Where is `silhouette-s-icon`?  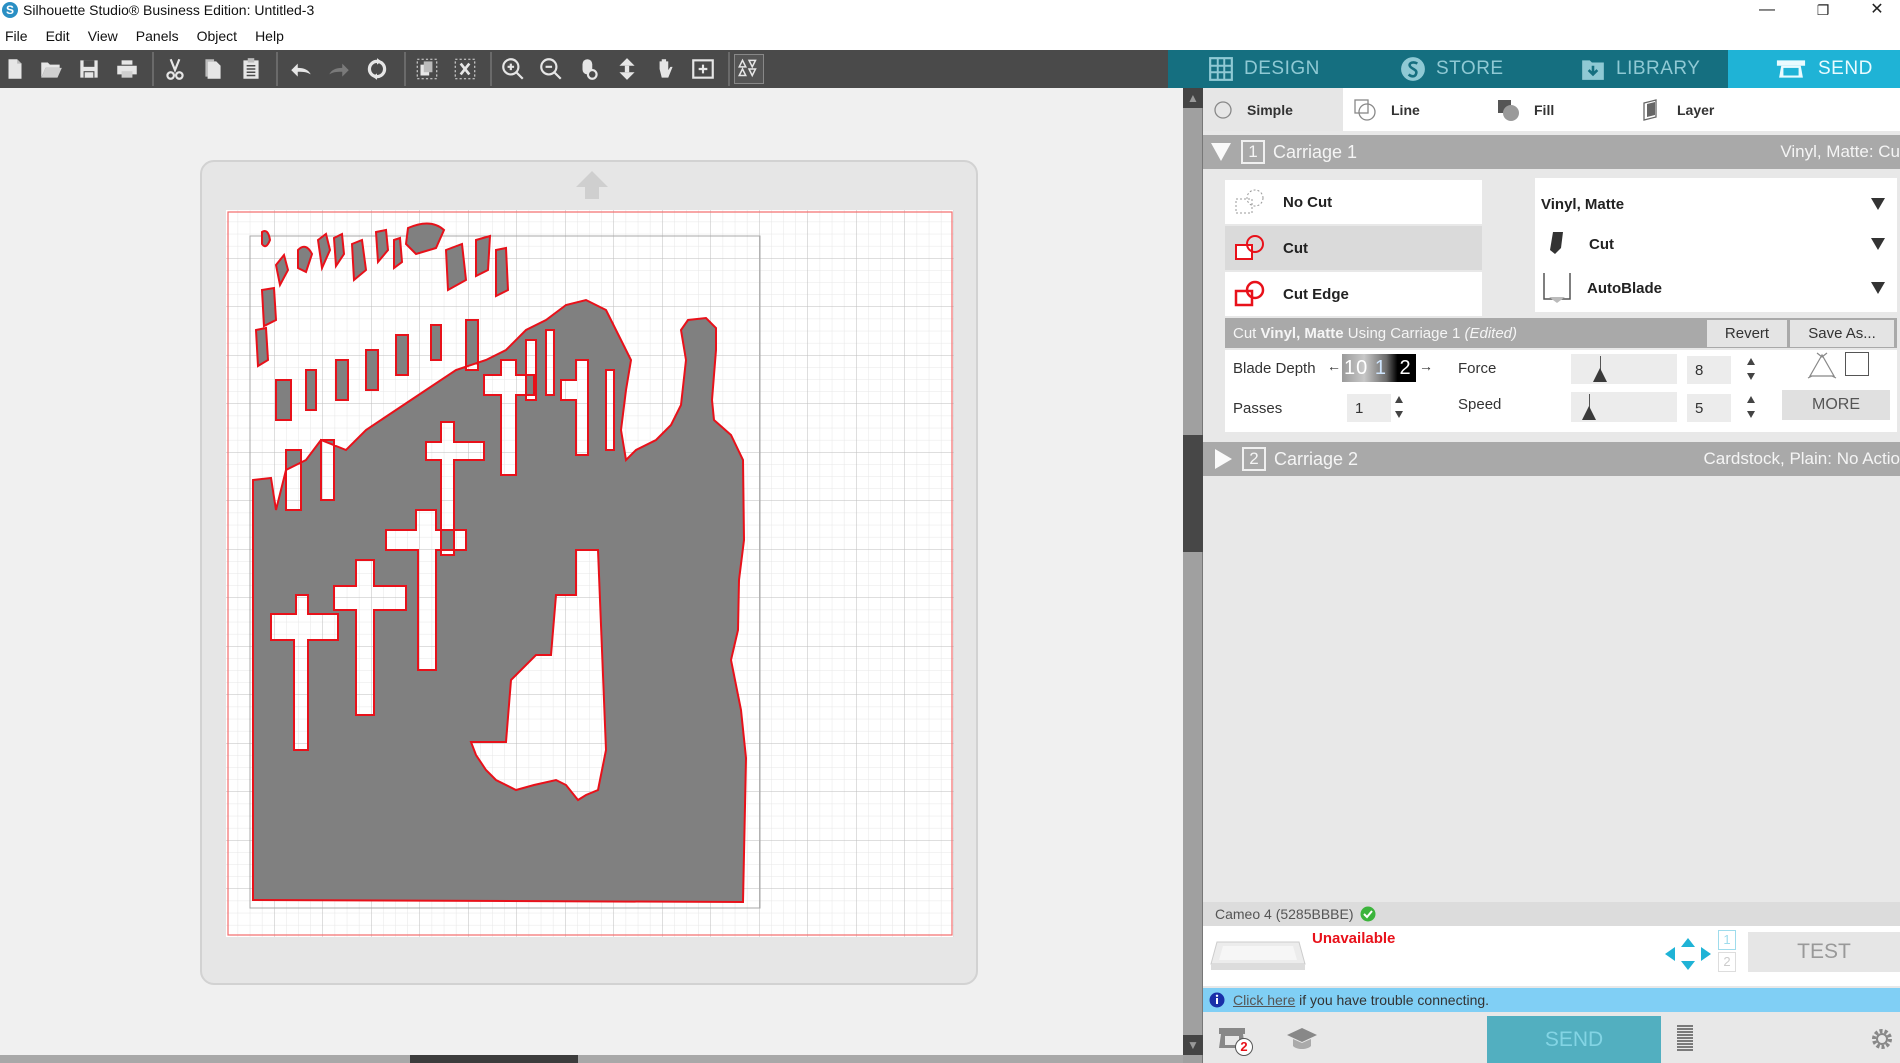
silhouette-s-icon is located at coordinates (1413, 69).